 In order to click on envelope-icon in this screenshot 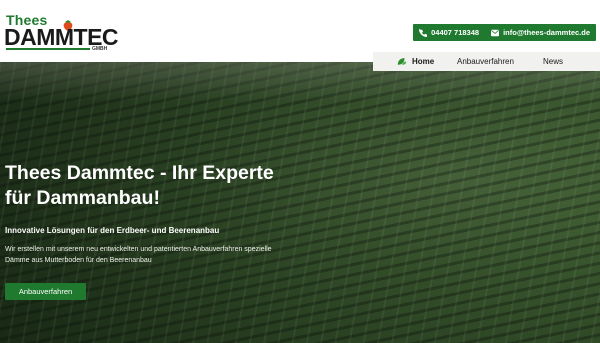, I will do `click(495, 32)`.